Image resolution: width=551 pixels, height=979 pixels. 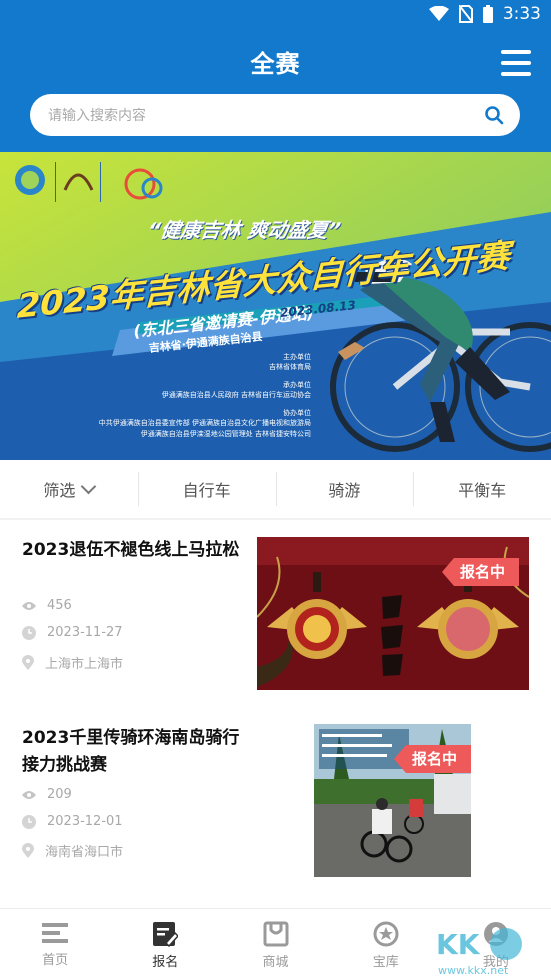 What do you see at coordinates (89, 486) in the screenshot?
I see `chevron-down-icon` at bounding box center [89, 486].